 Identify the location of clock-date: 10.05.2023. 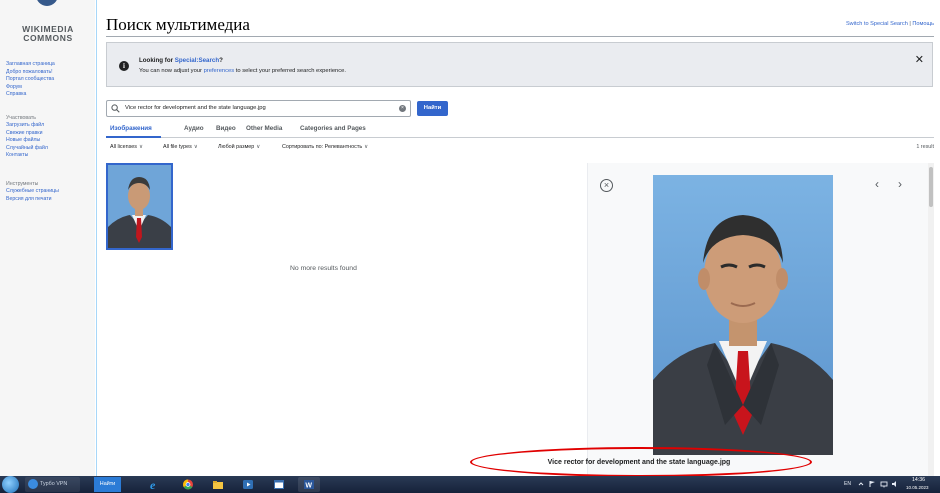
(917, 487).